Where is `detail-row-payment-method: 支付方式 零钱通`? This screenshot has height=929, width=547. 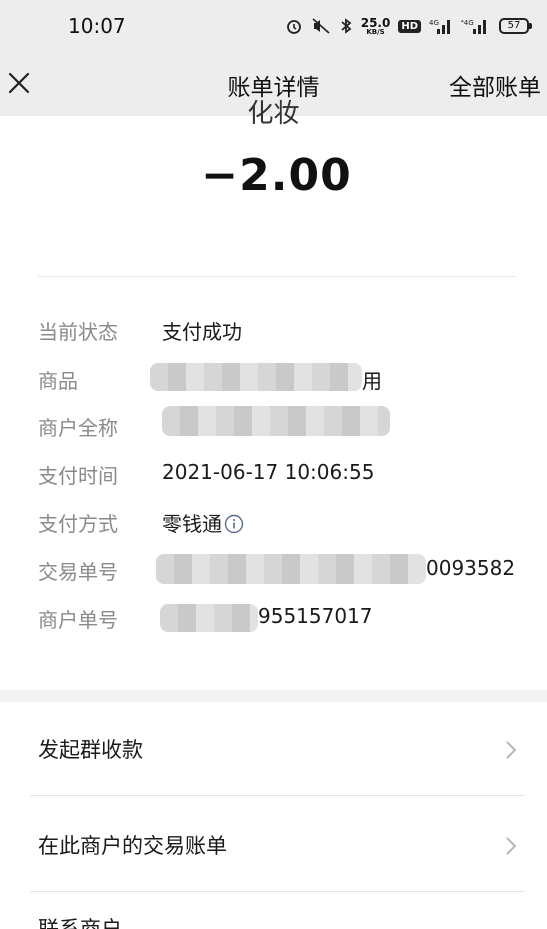 detail-row-payment-method: 支付方式 零钱通 is located at coordinates (283, 523).